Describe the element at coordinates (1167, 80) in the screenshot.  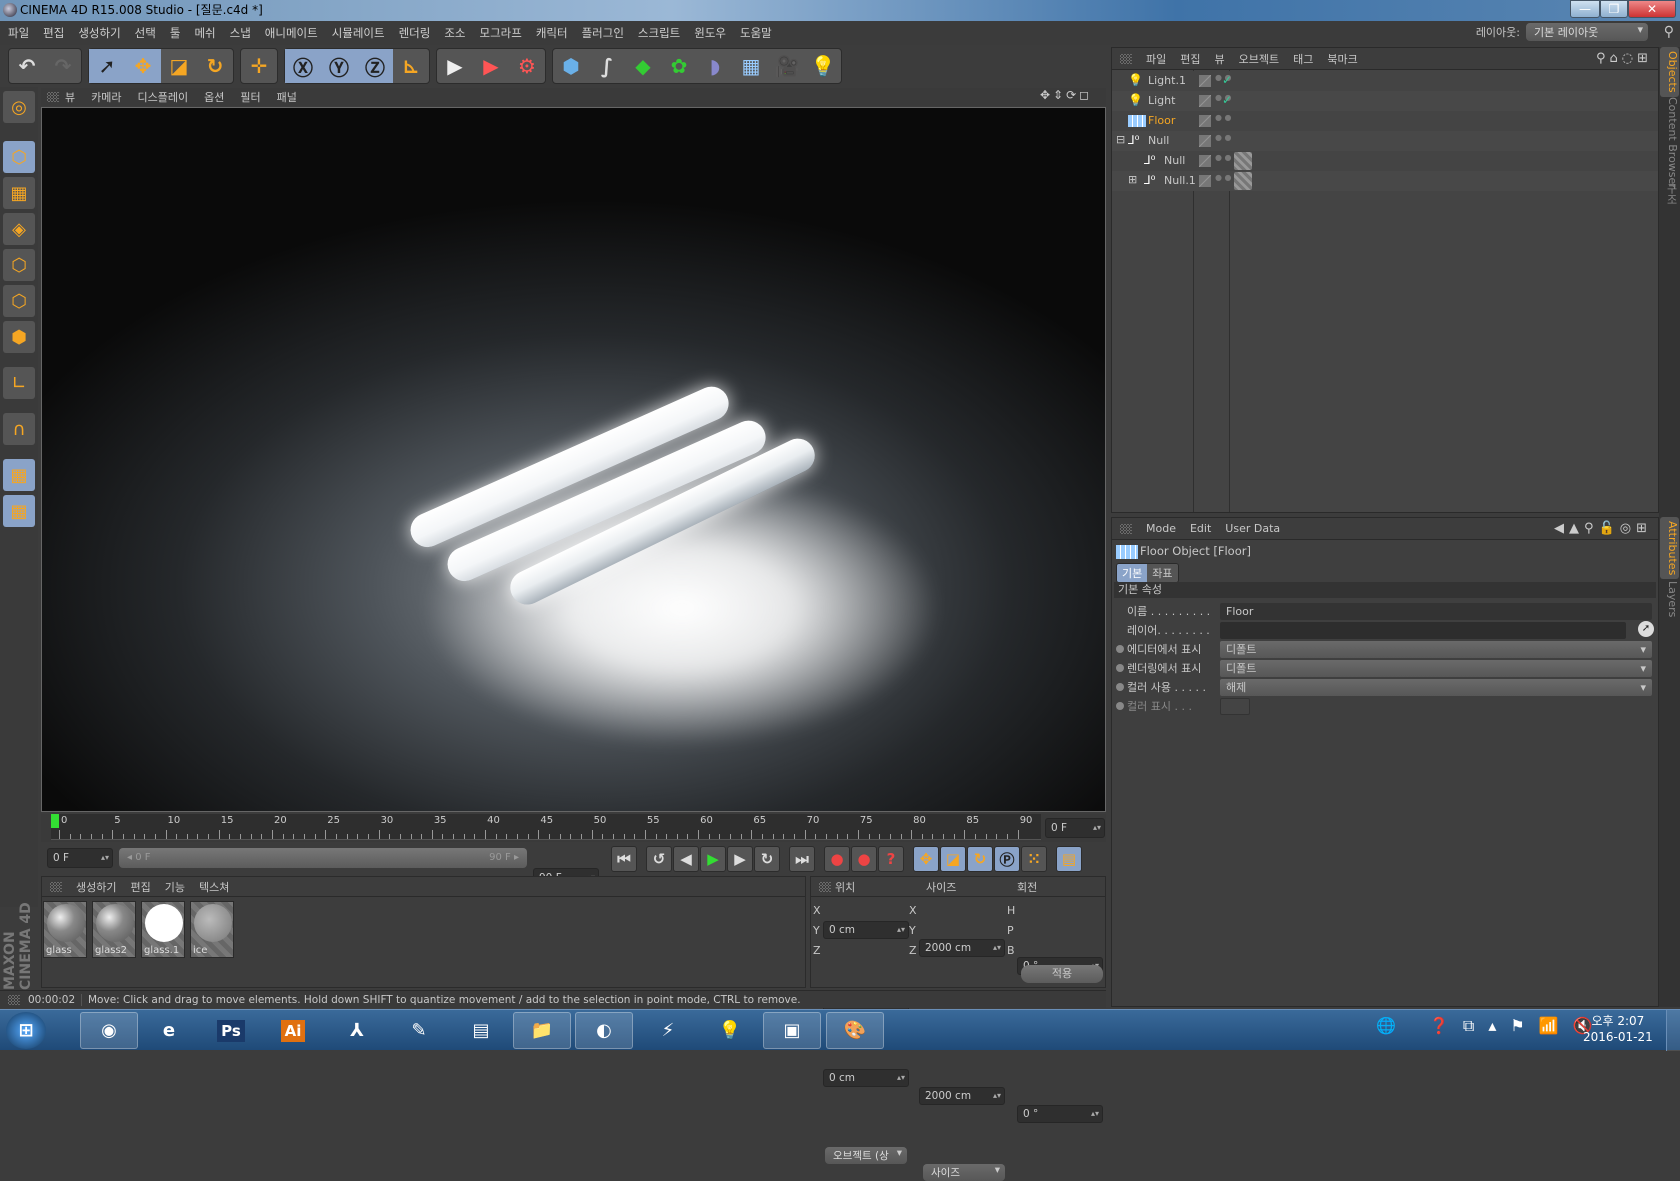
I see `object-name: Light.1` at that location.